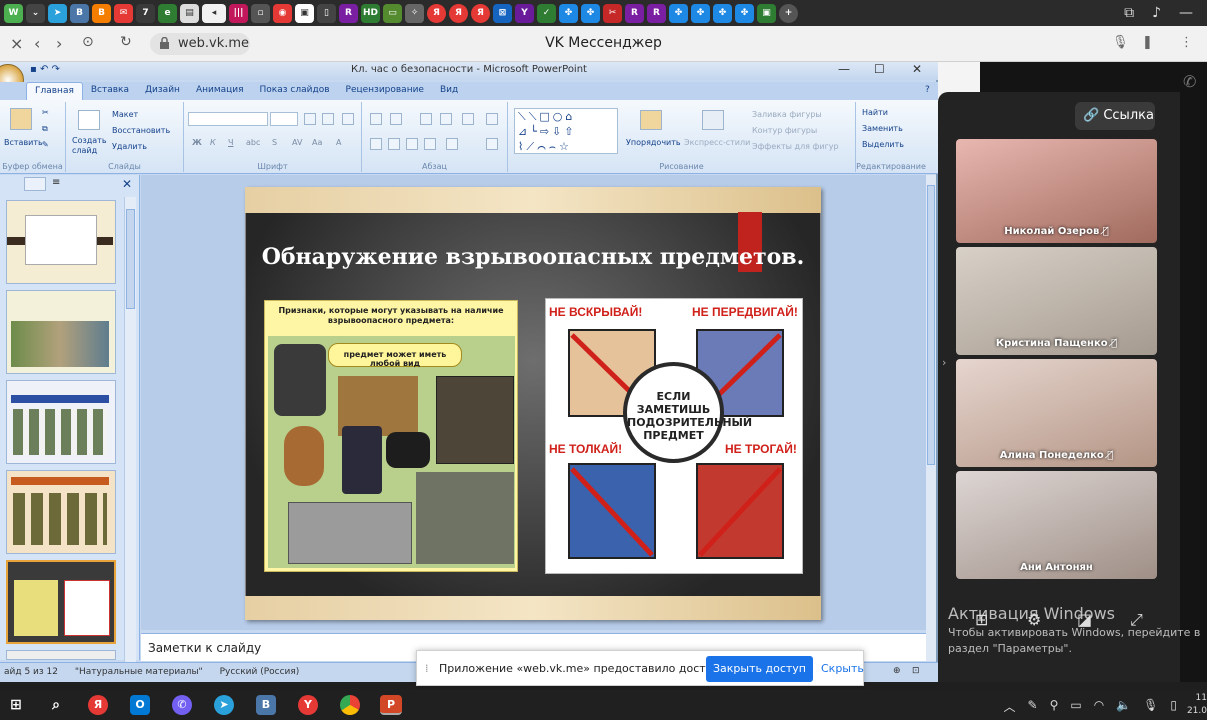 This screenshot has width=1207, height=720. Describe the element at coordinates (883, 144) in the screenshot. I see `select-button: Выделить` at that location.